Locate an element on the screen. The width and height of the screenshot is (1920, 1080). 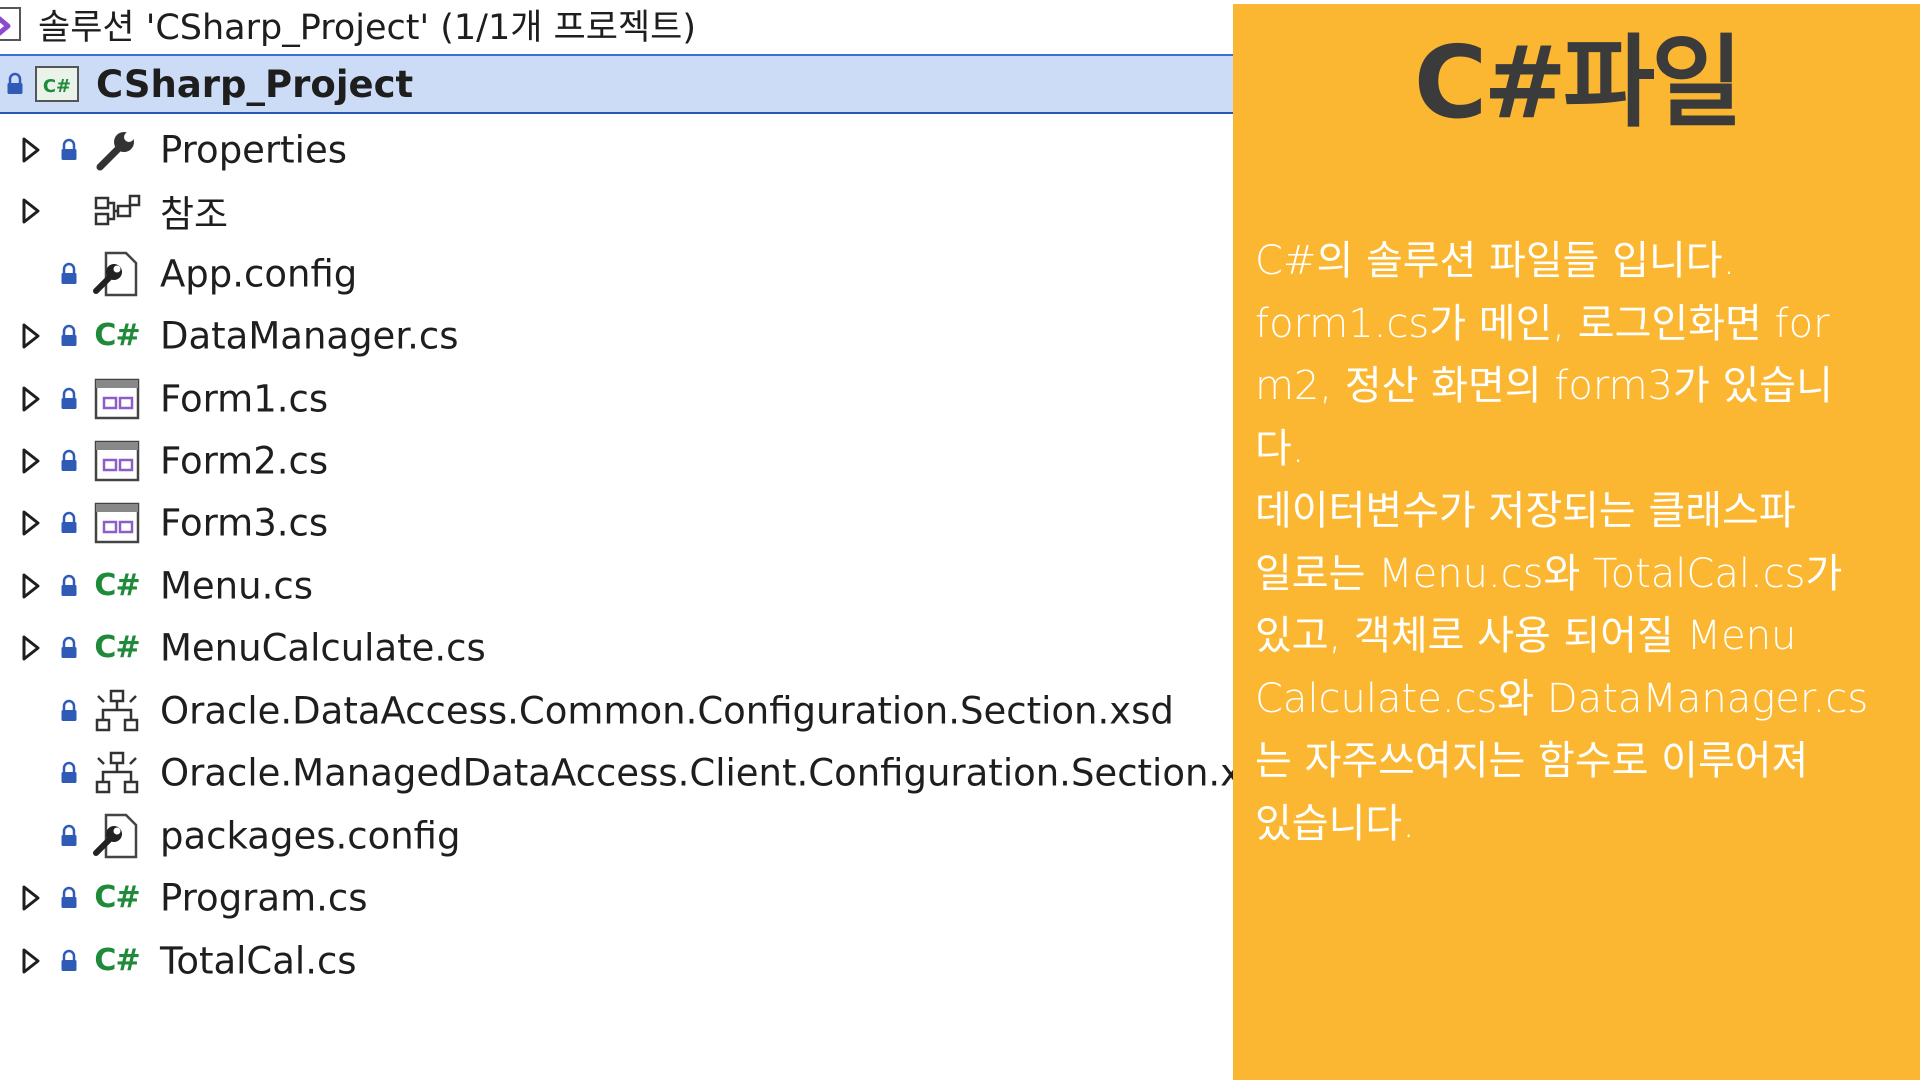
tree-item-label: Properties is located at coordinates (253, 150).